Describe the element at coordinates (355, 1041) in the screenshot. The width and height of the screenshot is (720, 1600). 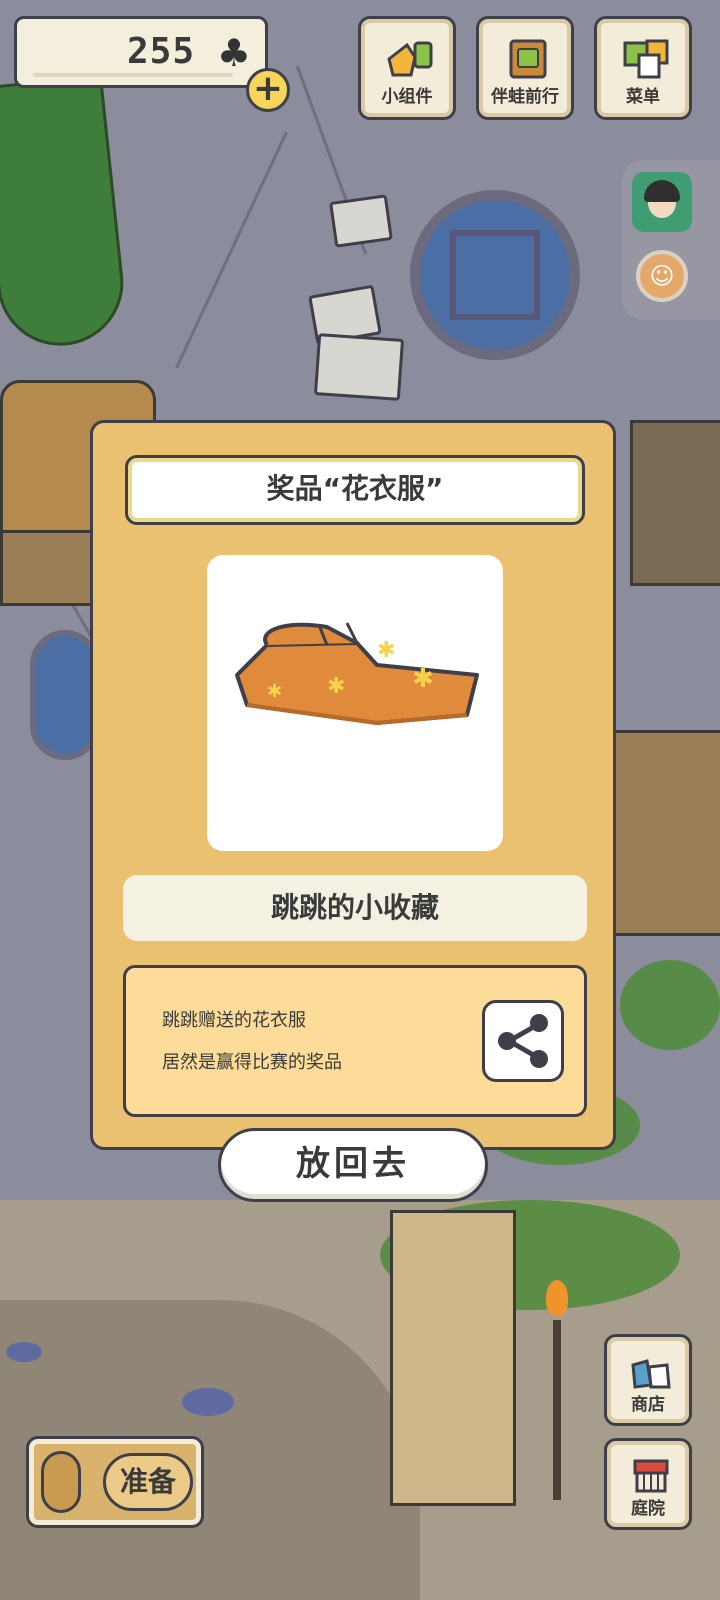
I see `item-description: 跳跳赠送的花衣服 居然是赢得比赛的奖品` at that location.